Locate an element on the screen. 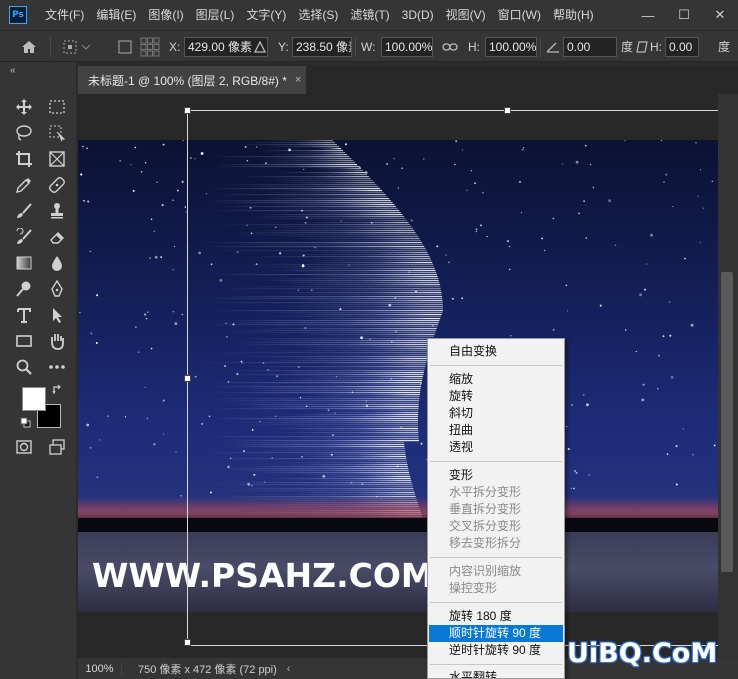  angle-icon is located at coordinates (553, 46).